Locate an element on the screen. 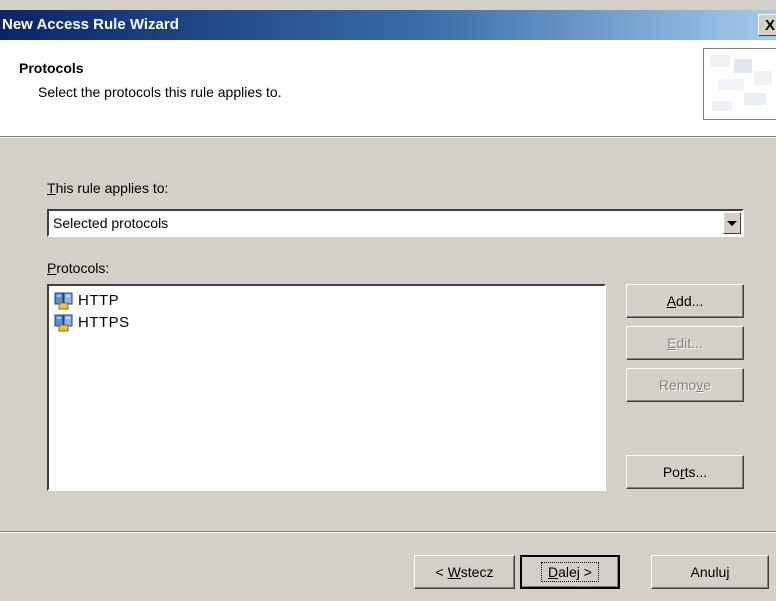 Image resolution: width=776 pixels, height=601 pixels. applies-label: This rule applies to: is located at coordinates (108, 188).